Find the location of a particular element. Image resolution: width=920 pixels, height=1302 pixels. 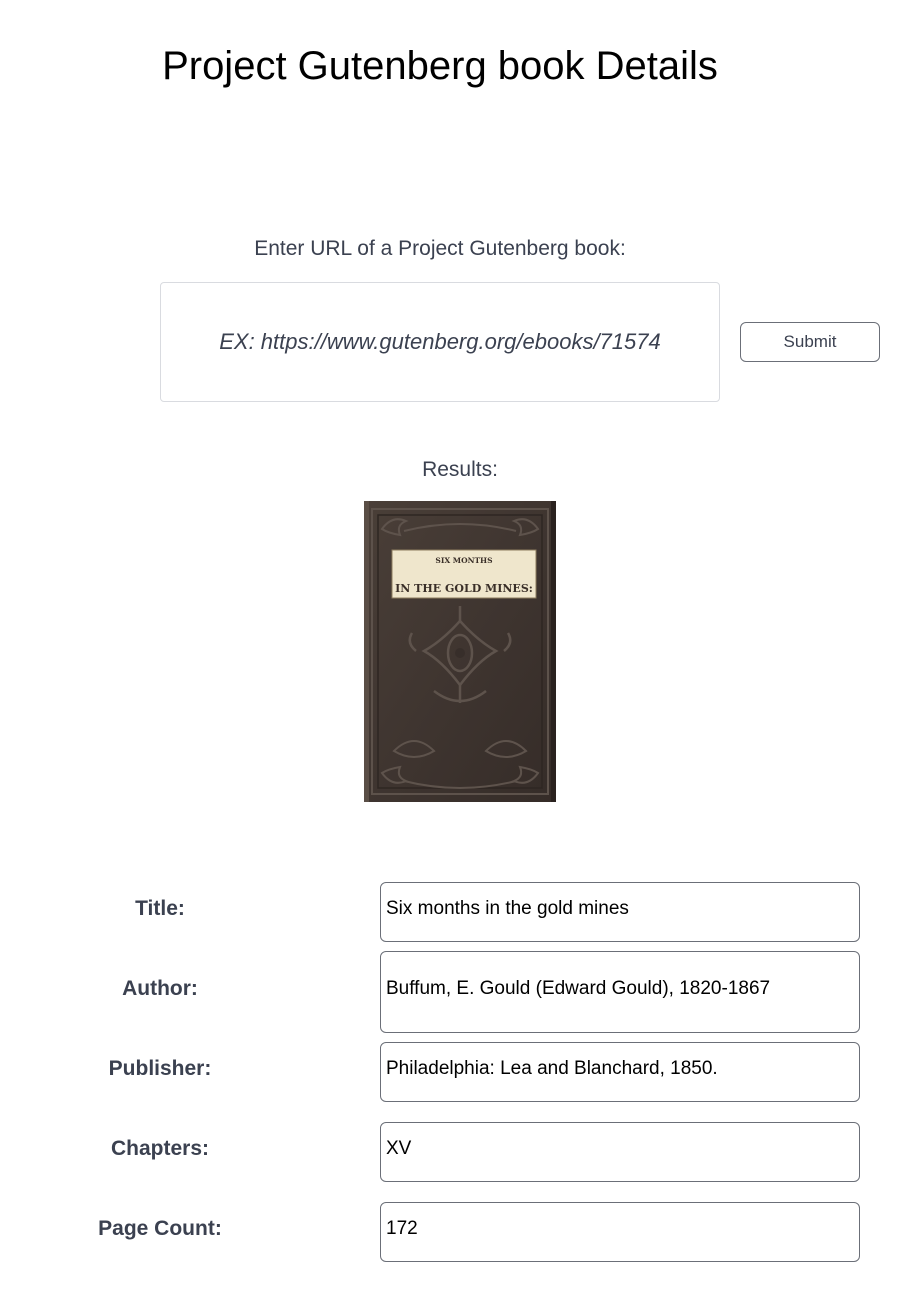

author-label: Author: is located at coordinates (160, 988).